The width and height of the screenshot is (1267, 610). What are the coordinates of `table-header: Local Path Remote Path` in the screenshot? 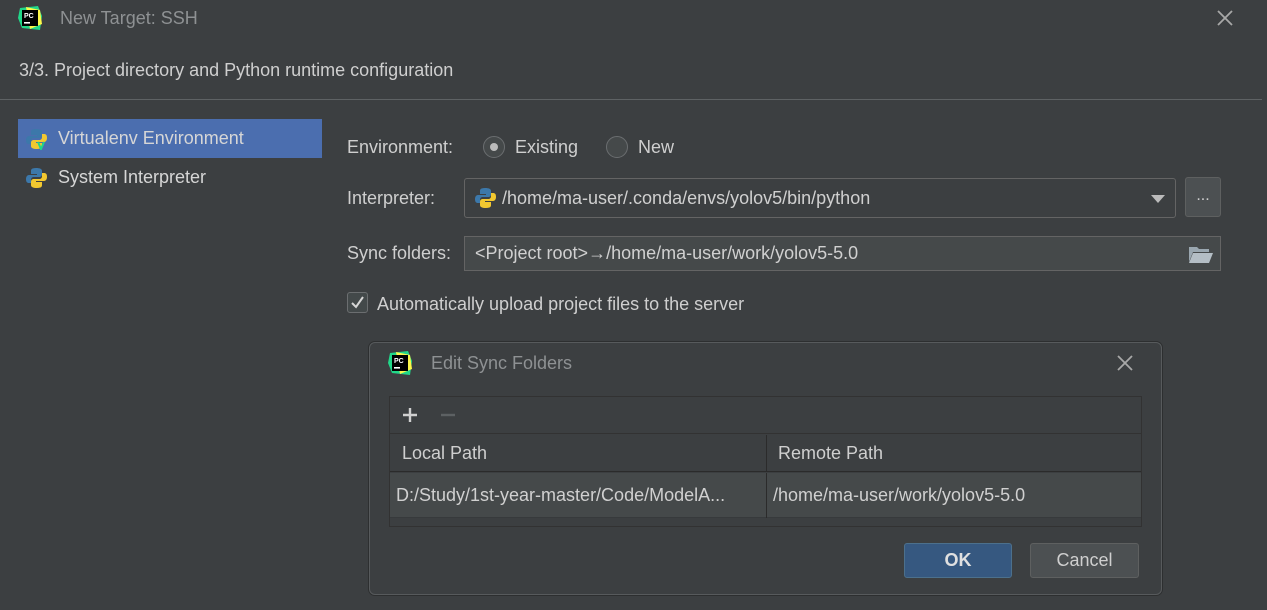 It's located at (765, 453).